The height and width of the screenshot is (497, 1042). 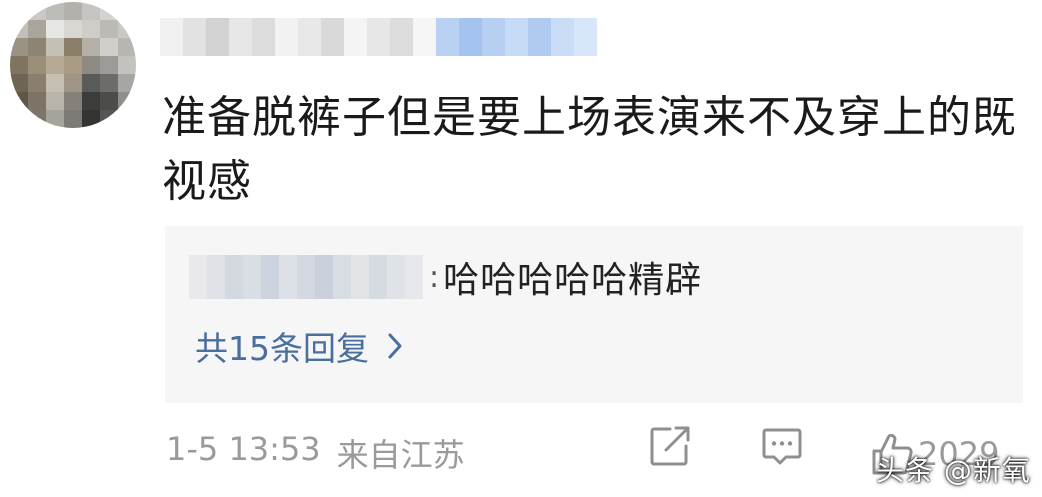 I want to click on view-replies-link: 共15条回复, so click(x=299, y=346).